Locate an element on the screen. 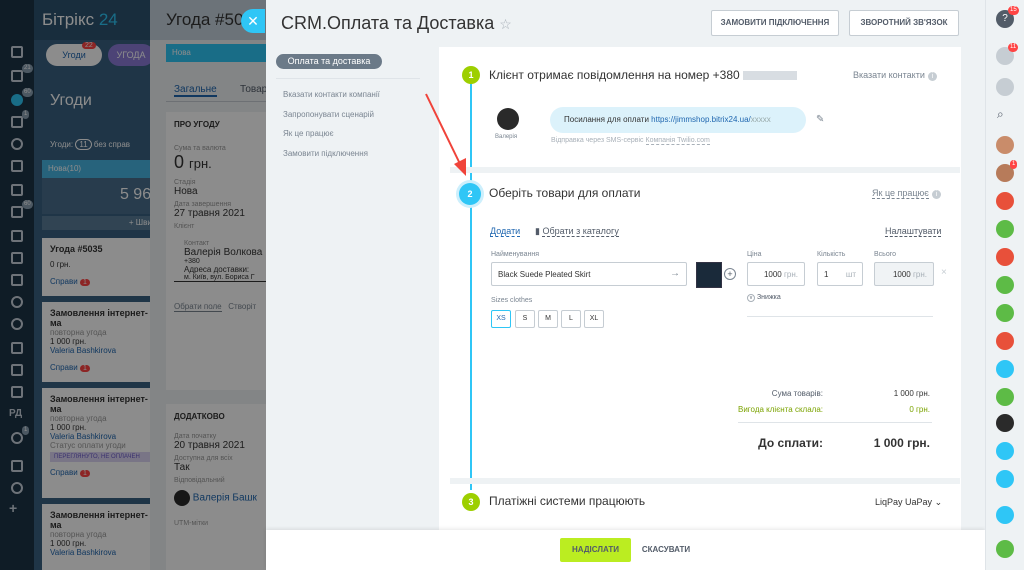 This screenshot has width=1024, height=570. book-icon: ▮ is located at coordinates (537, 231).